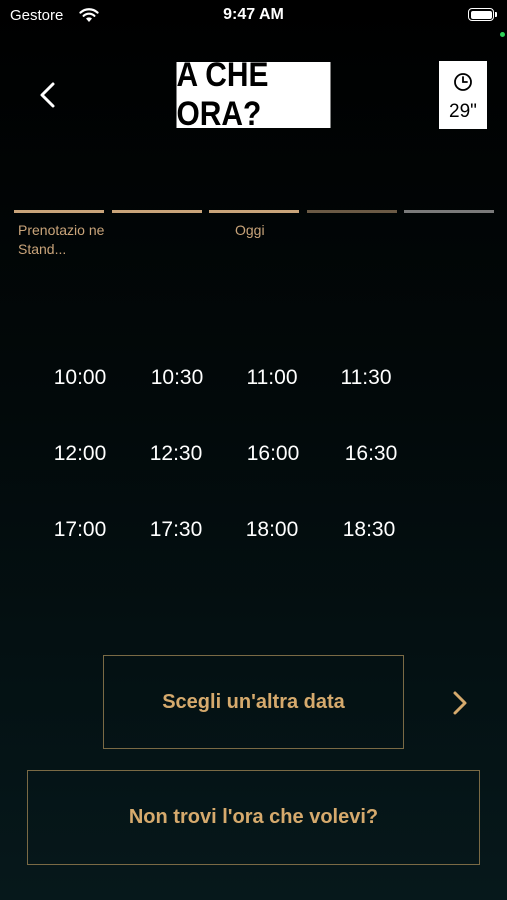  I want to click on time-slot: 17:00, so click(80, 530).